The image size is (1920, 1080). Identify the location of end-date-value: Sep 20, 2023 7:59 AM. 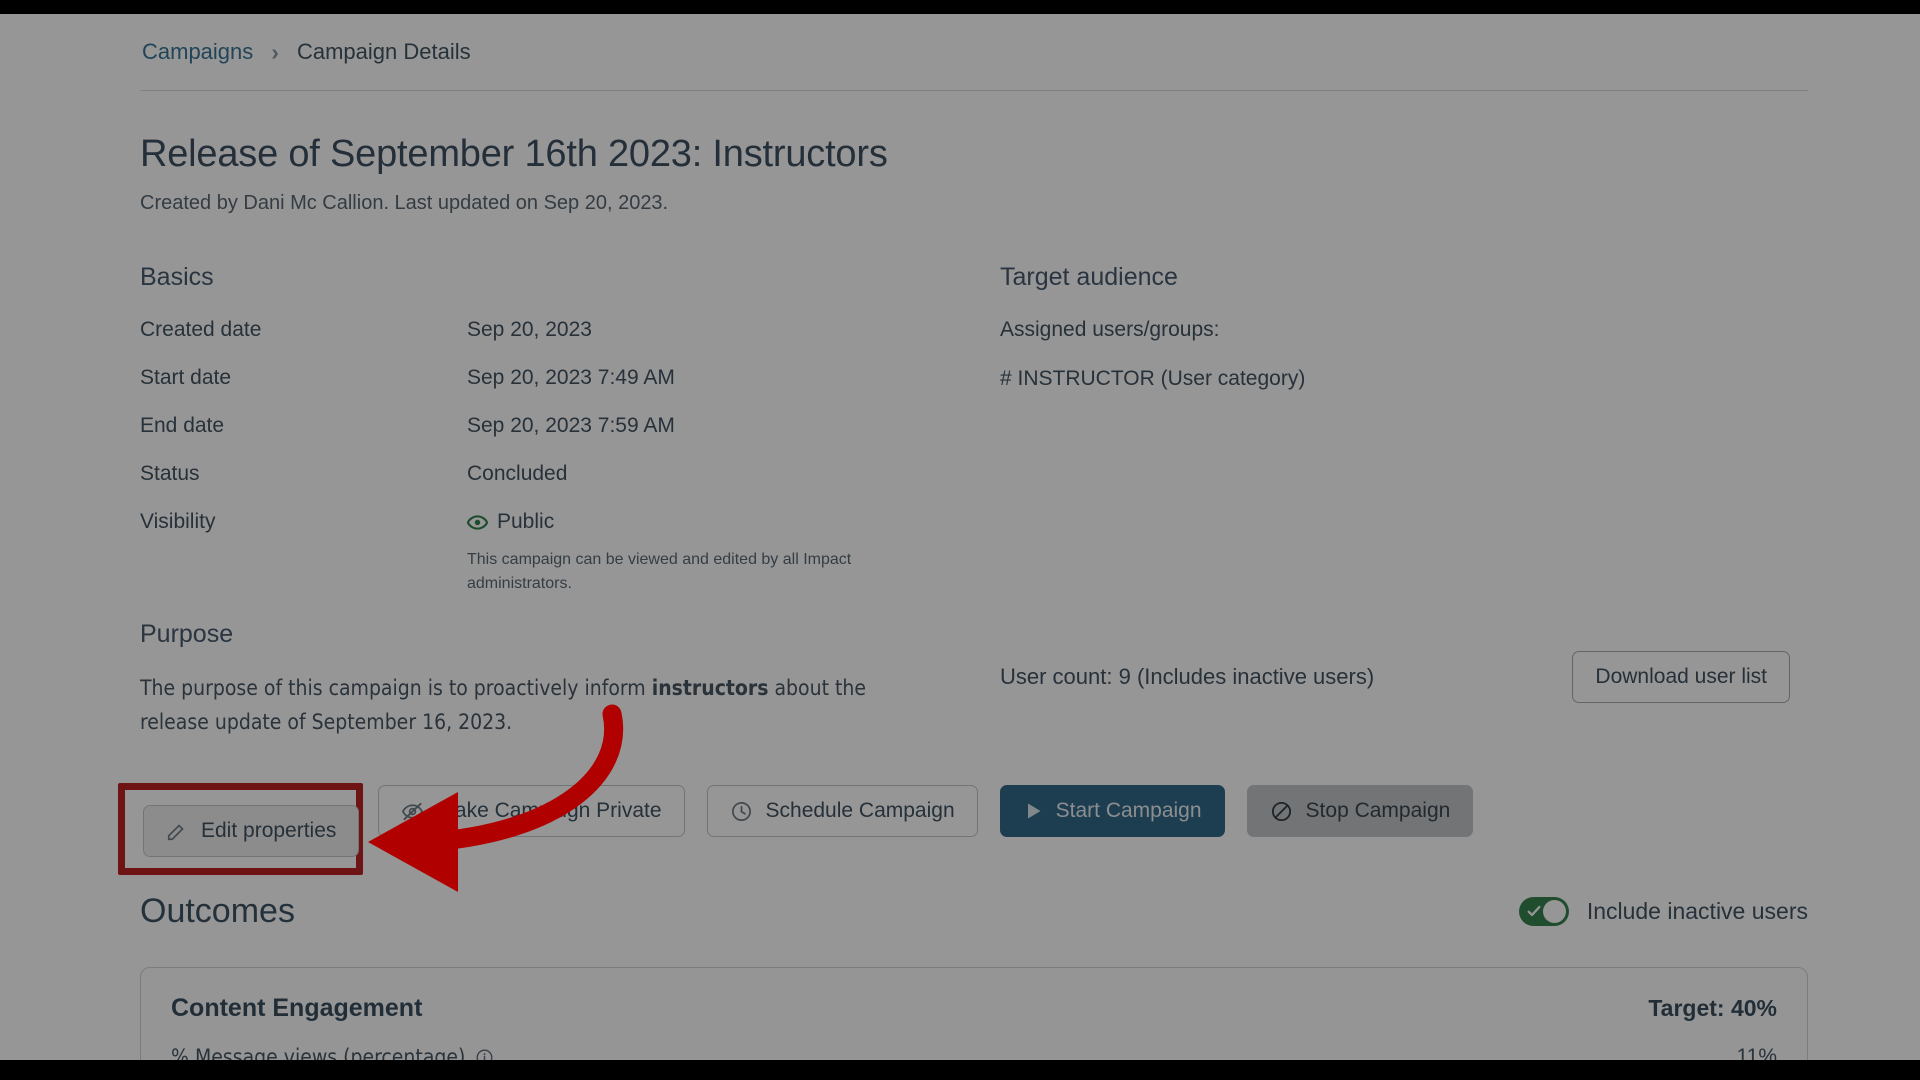
(571, 425).